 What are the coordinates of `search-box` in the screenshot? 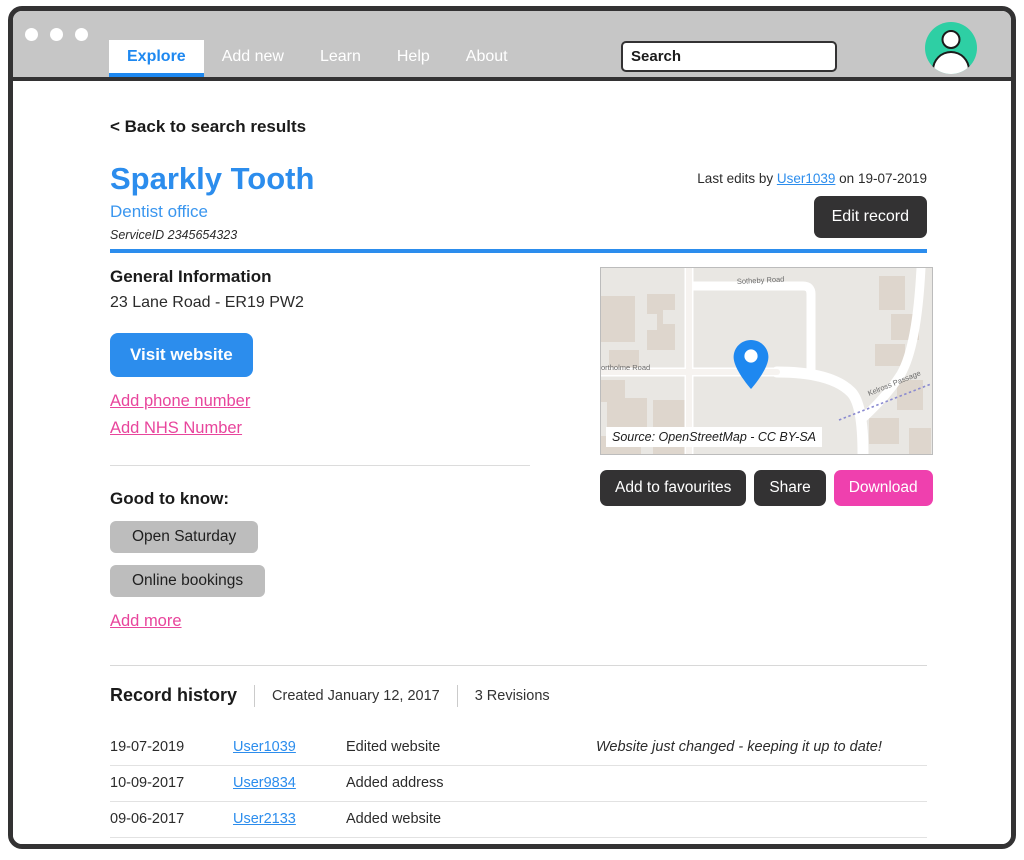 It's located at (729, 56).